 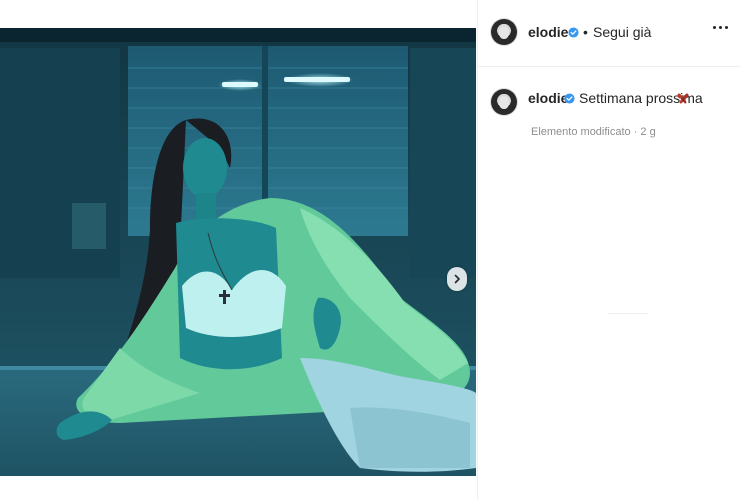 What do you see at coordinates (593, 132) in the screenshot?
I see `edited-timestamp: Elemento modificato · 2 g` at bounding box center [593, 132].